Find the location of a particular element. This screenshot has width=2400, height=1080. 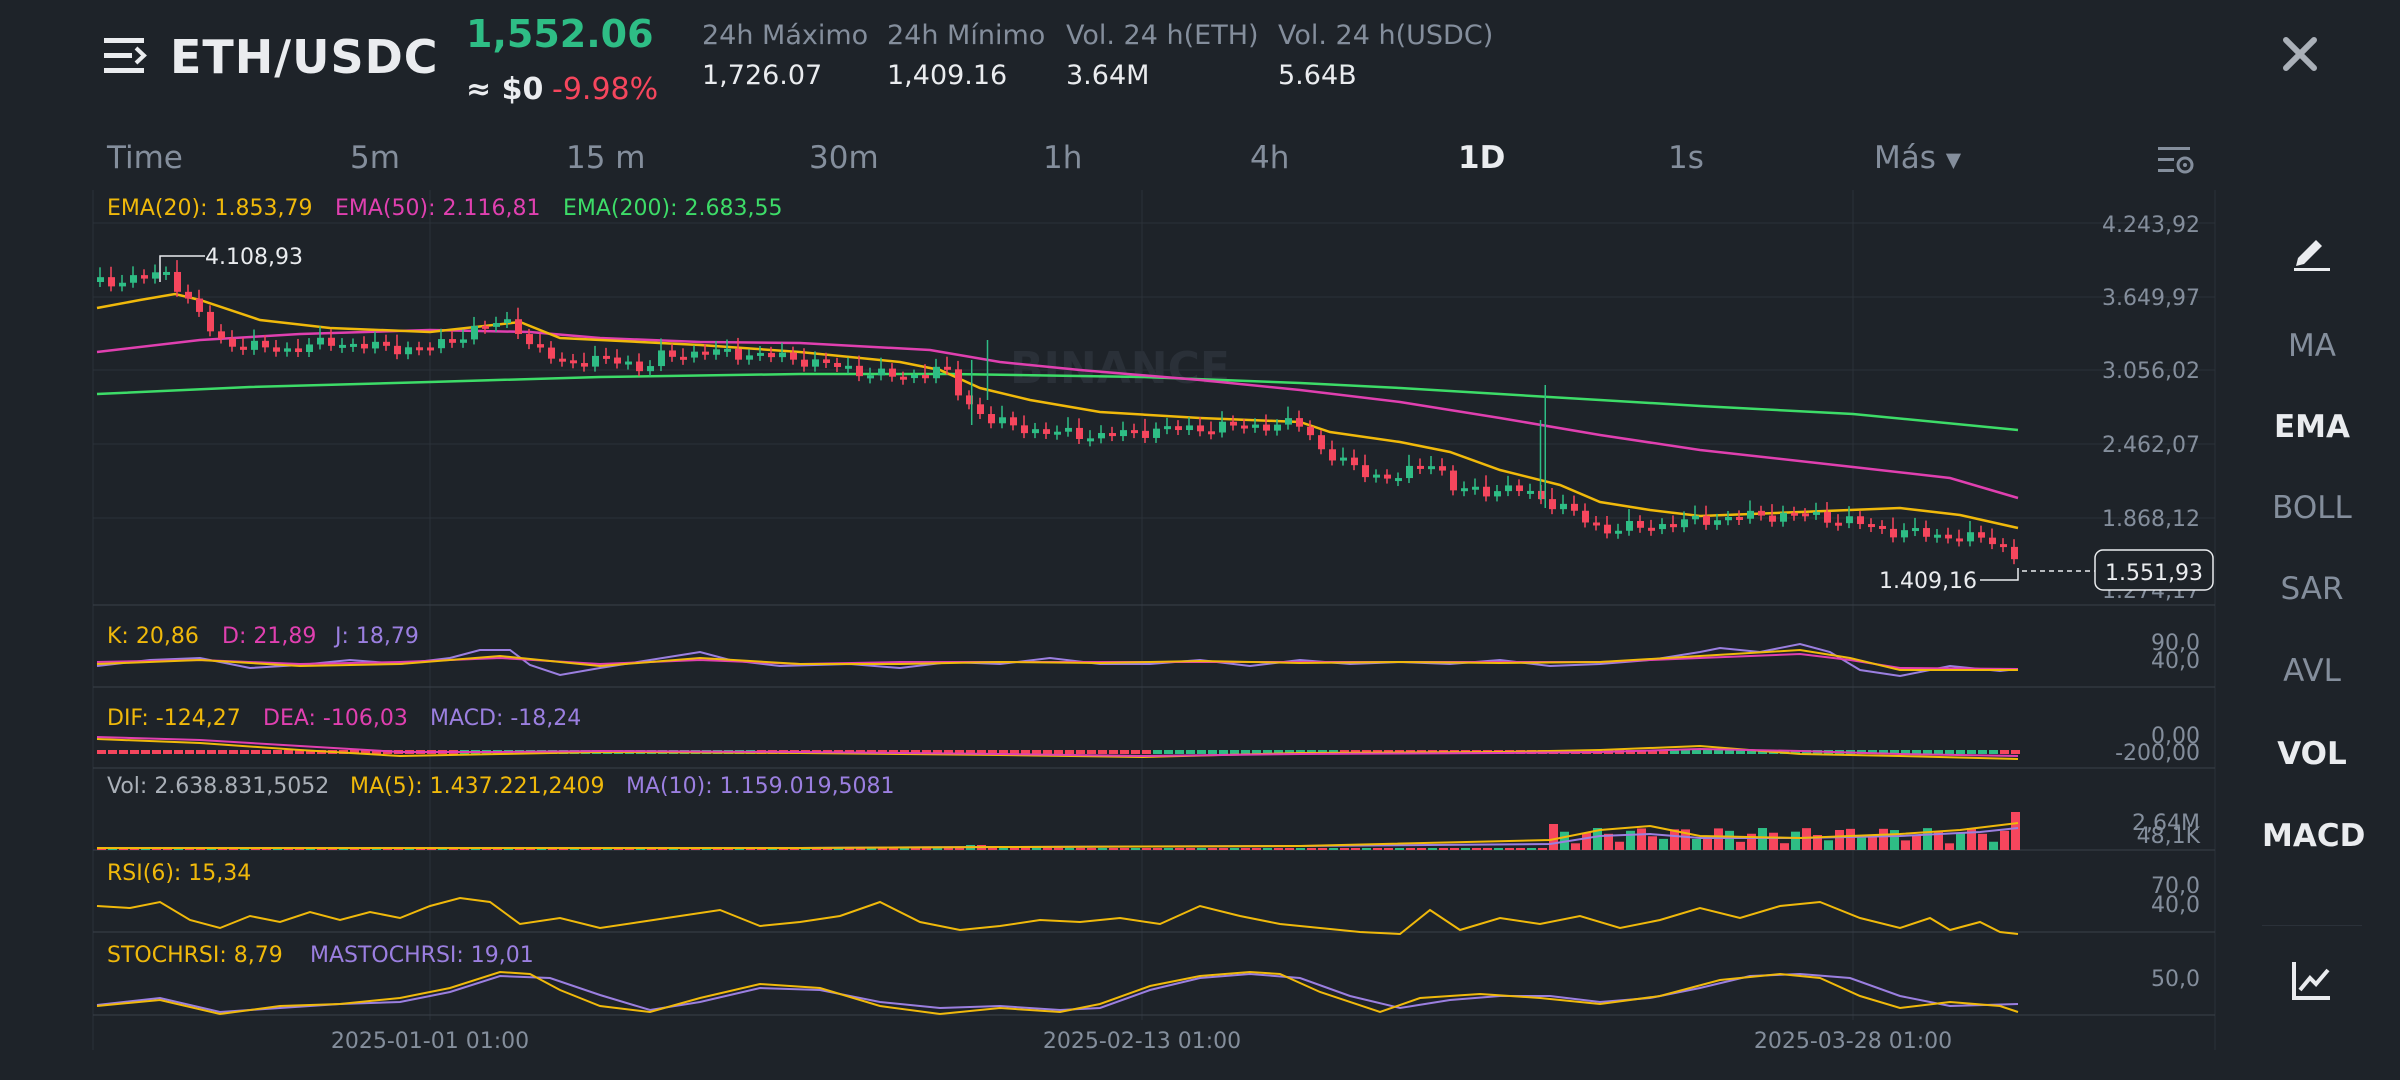

date-label: 2025-03-28 01:00 is located at coordinates (1853, 1041).